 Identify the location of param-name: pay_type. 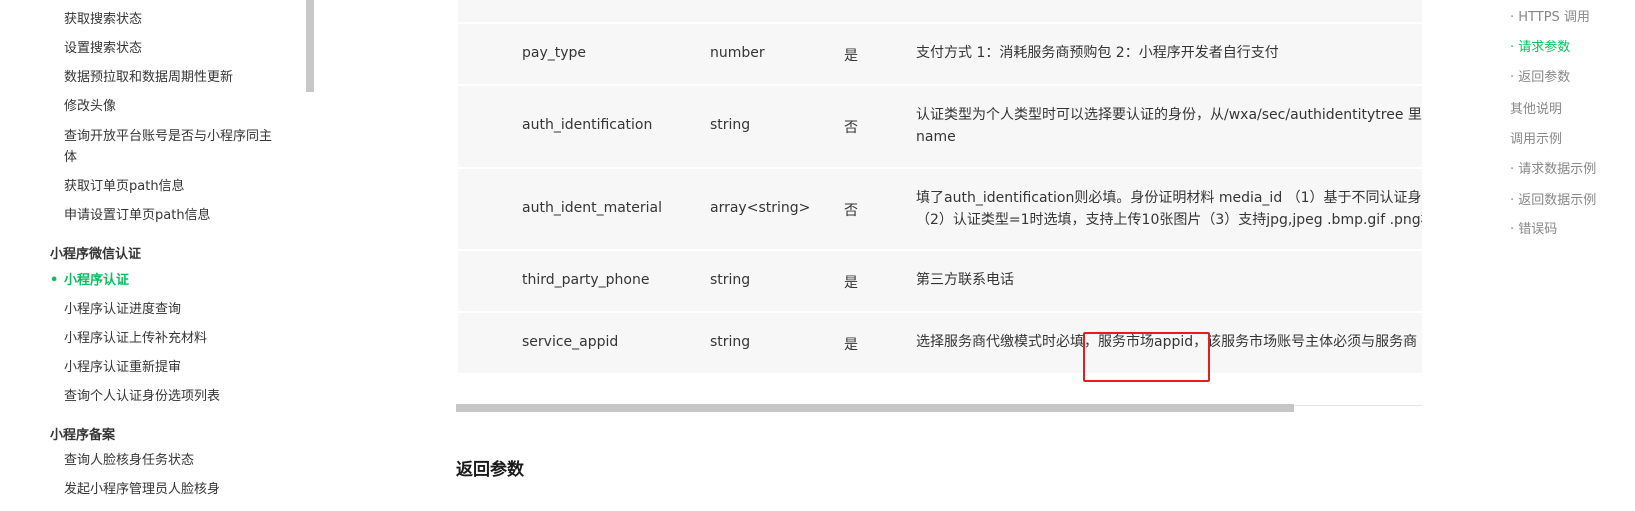
(554, 53).